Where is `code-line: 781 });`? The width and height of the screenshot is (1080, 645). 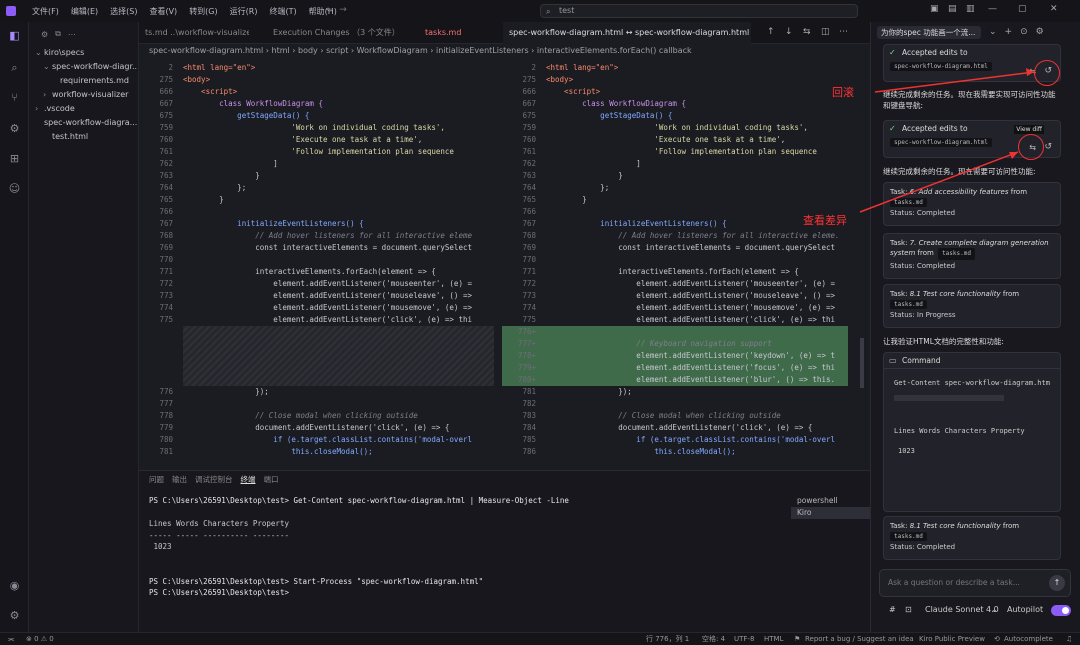
code-line: 781 }); is located at coordinates (675, 392).